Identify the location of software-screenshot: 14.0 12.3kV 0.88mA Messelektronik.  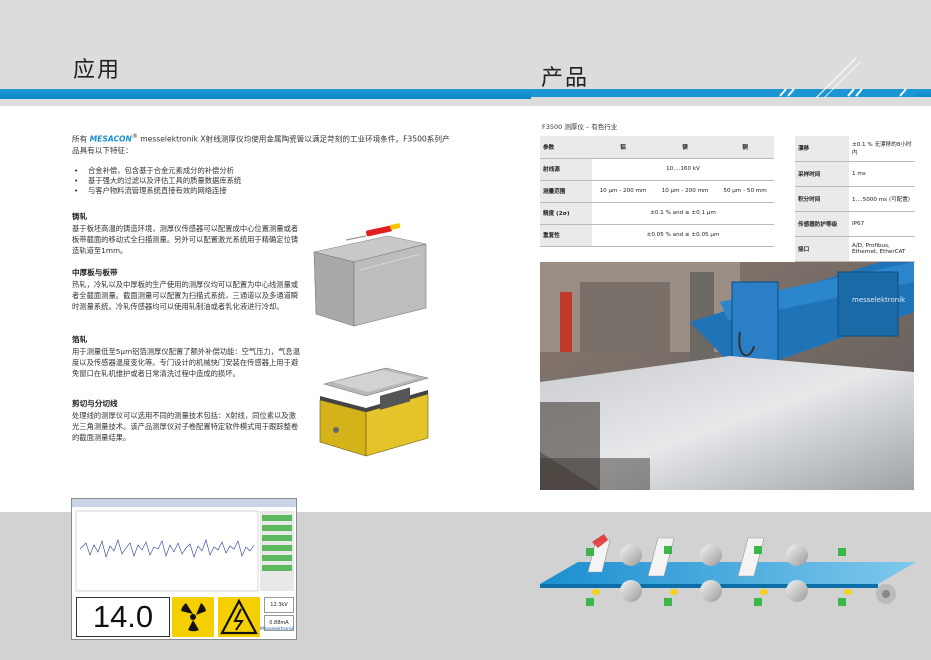
(184, 569).